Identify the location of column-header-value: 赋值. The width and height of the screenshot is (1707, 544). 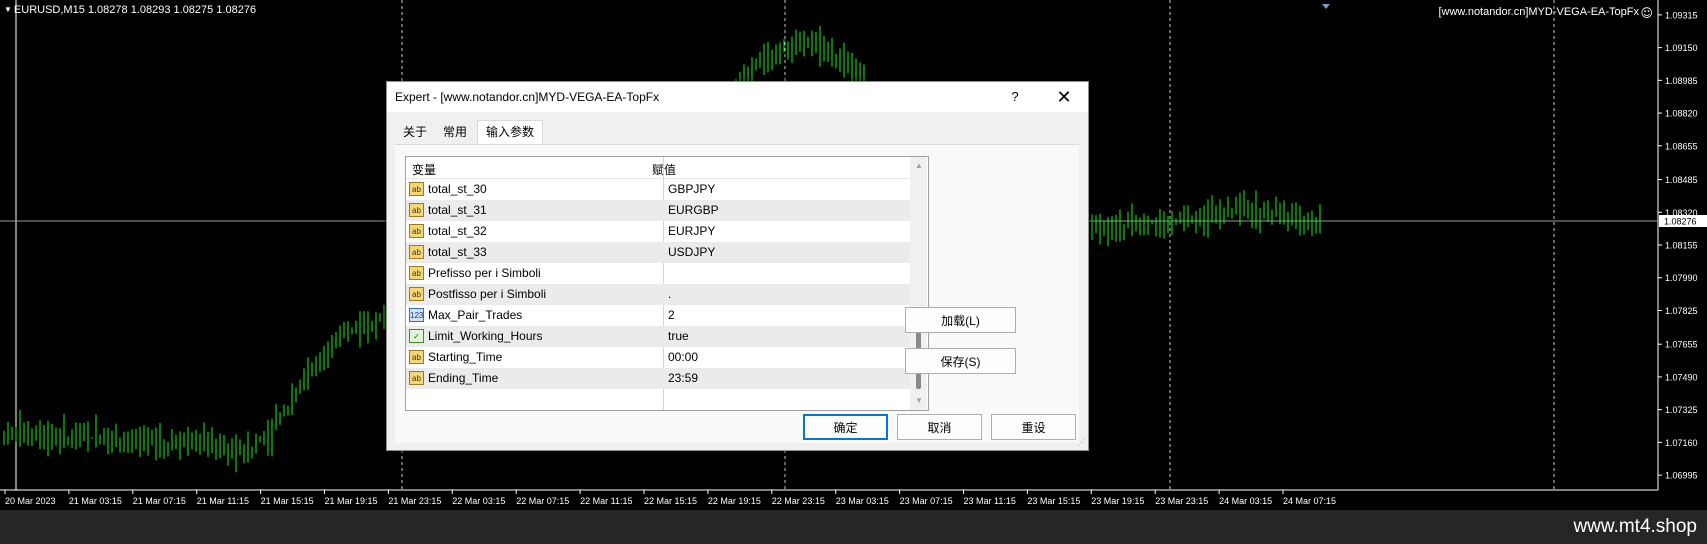
(664, 169).